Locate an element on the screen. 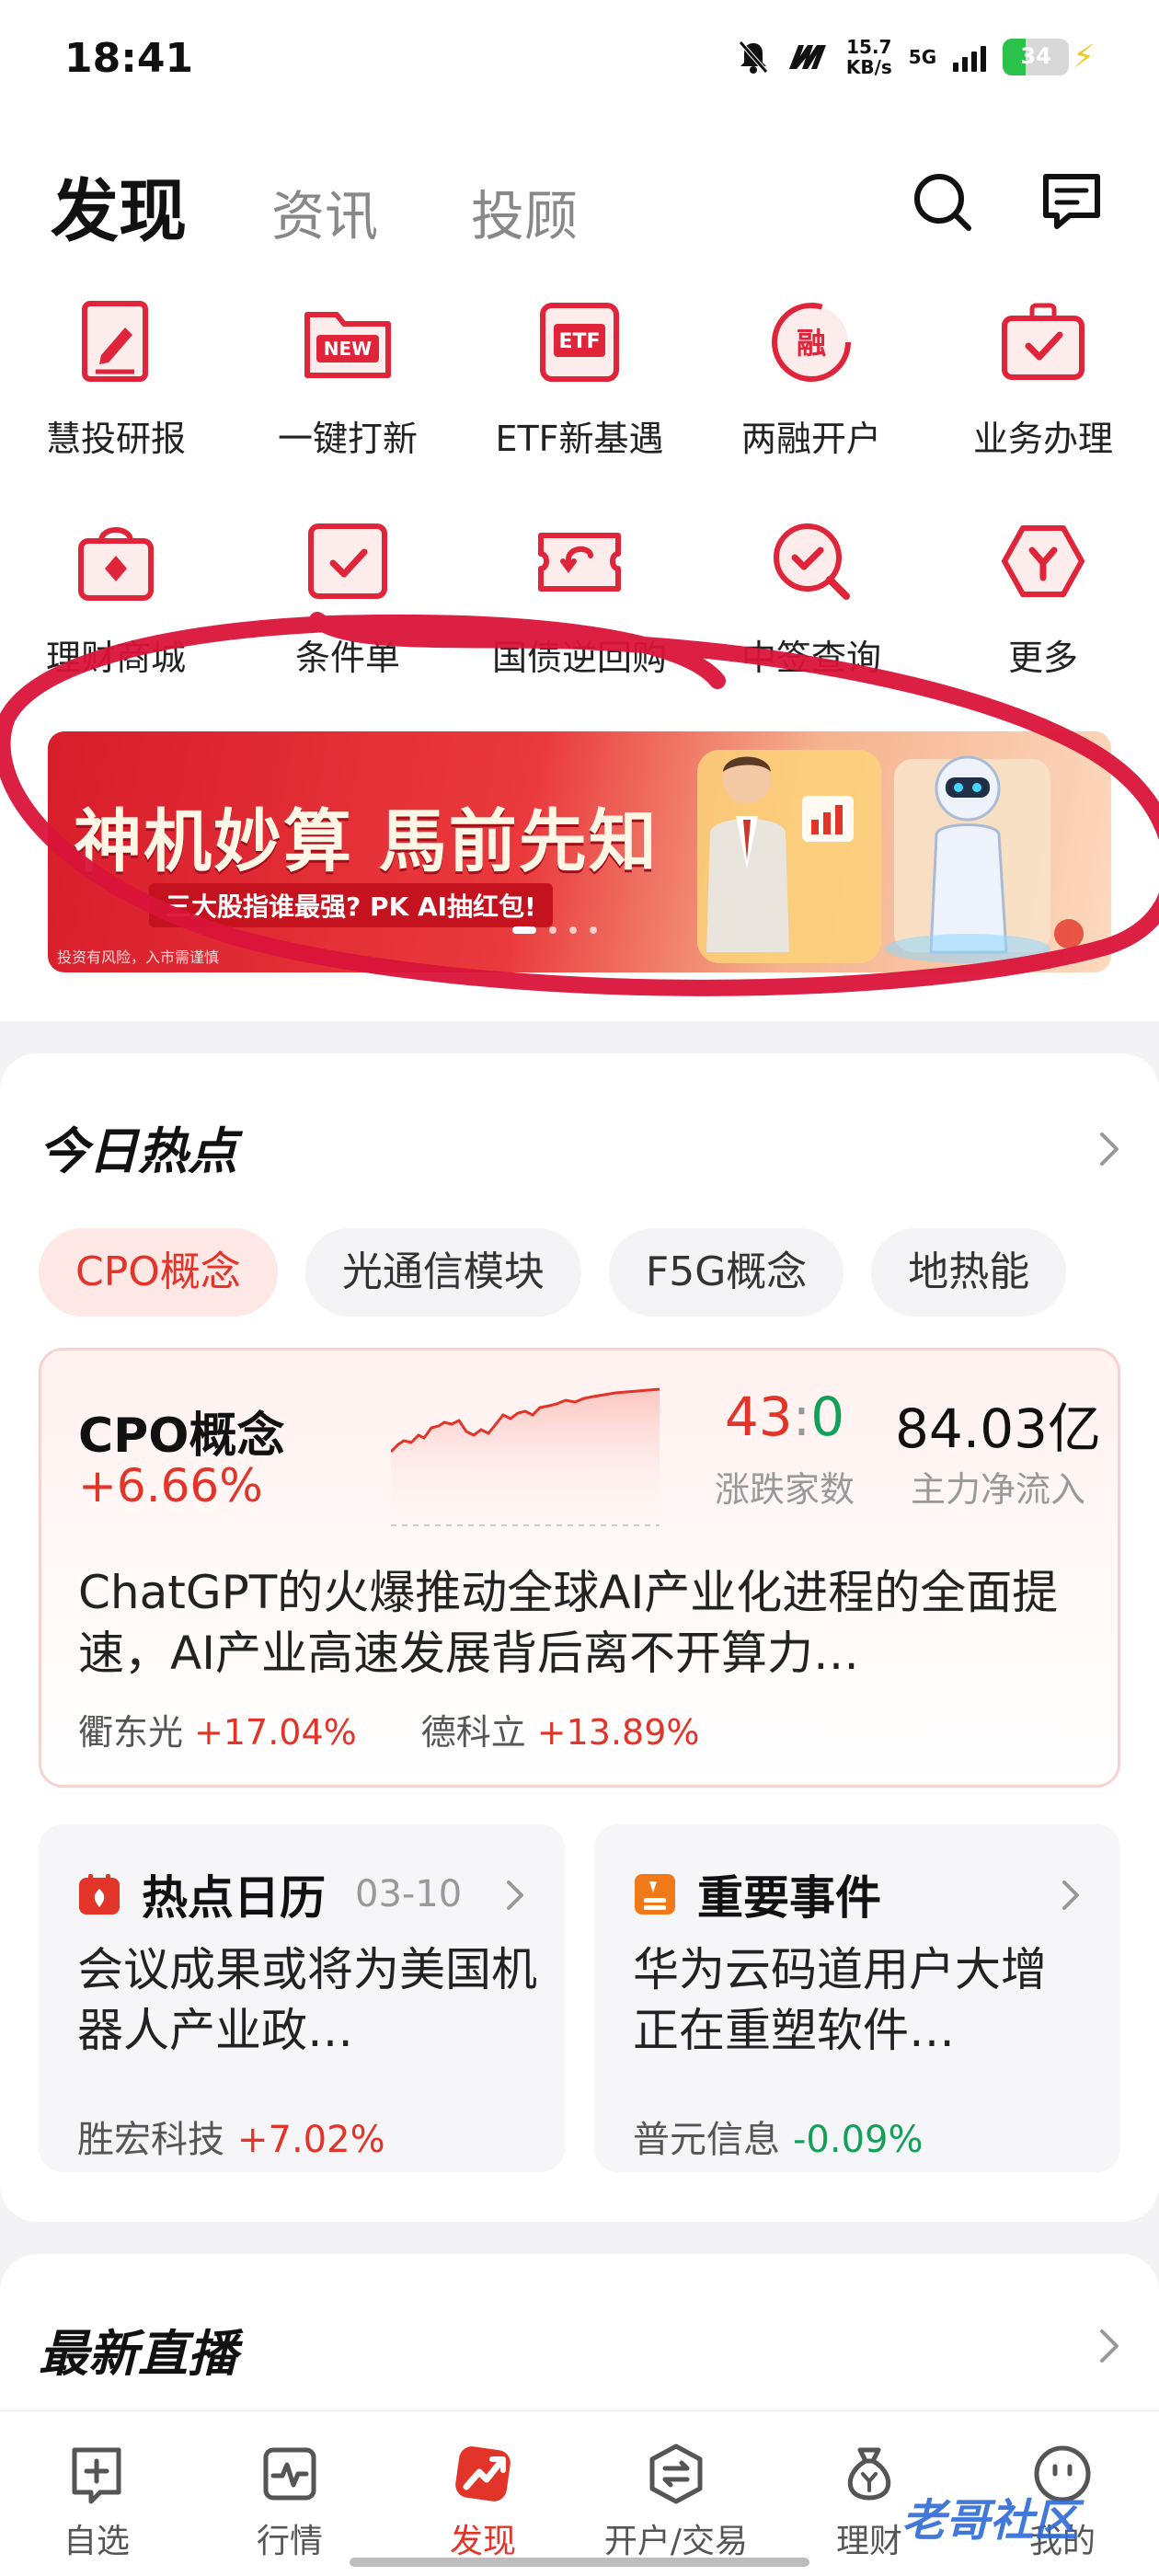 This screenshot has width=1159, height=2576. service-reverse-repo: 国债逆回购 is located at coordinates (579, 596).